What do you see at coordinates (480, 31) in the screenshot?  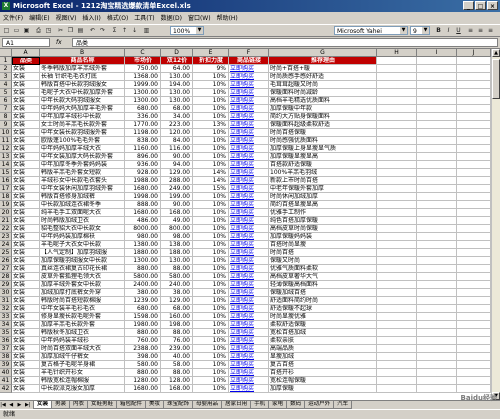 I see `align-center-icon: ≡` at bounding box center [480, 31].